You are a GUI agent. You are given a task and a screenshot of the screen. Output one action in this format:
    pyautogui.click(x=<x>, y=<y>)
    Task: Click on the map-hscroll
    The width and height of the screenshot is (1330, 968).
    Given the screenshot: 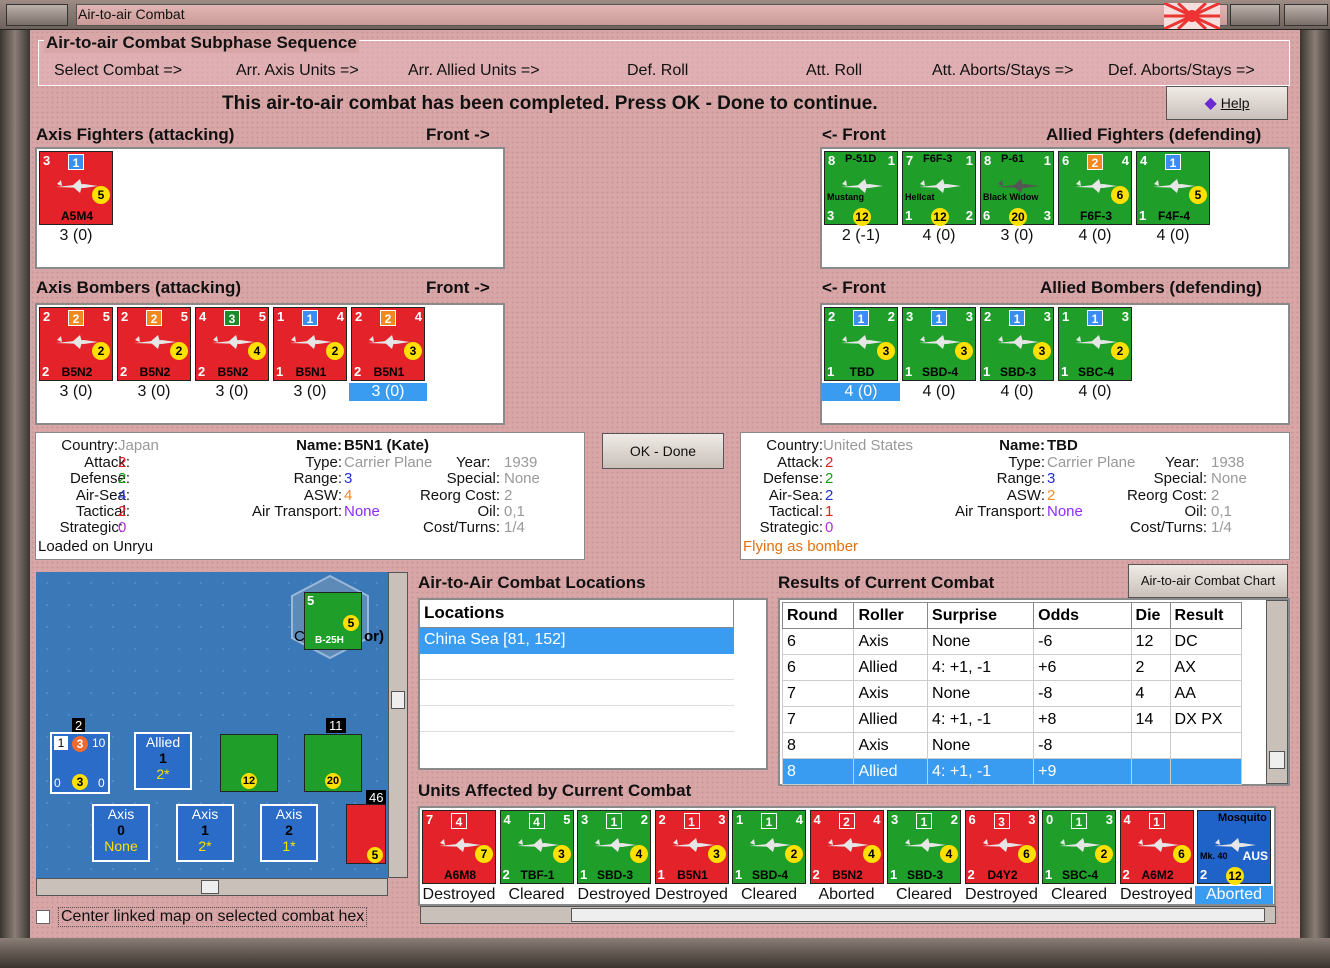 What is the action you would take?
    pyautogui.click(x=212, y=887)
    